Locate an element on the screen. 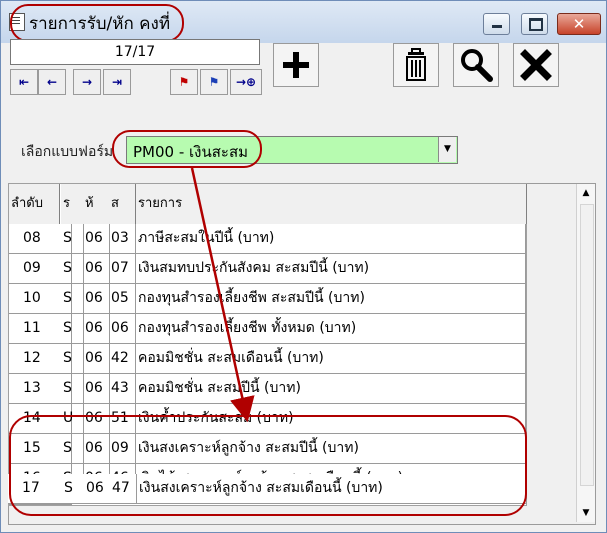 The height and width of the screenshot is (533, 607). annotation-arrow is located at coordinates (222, 295).